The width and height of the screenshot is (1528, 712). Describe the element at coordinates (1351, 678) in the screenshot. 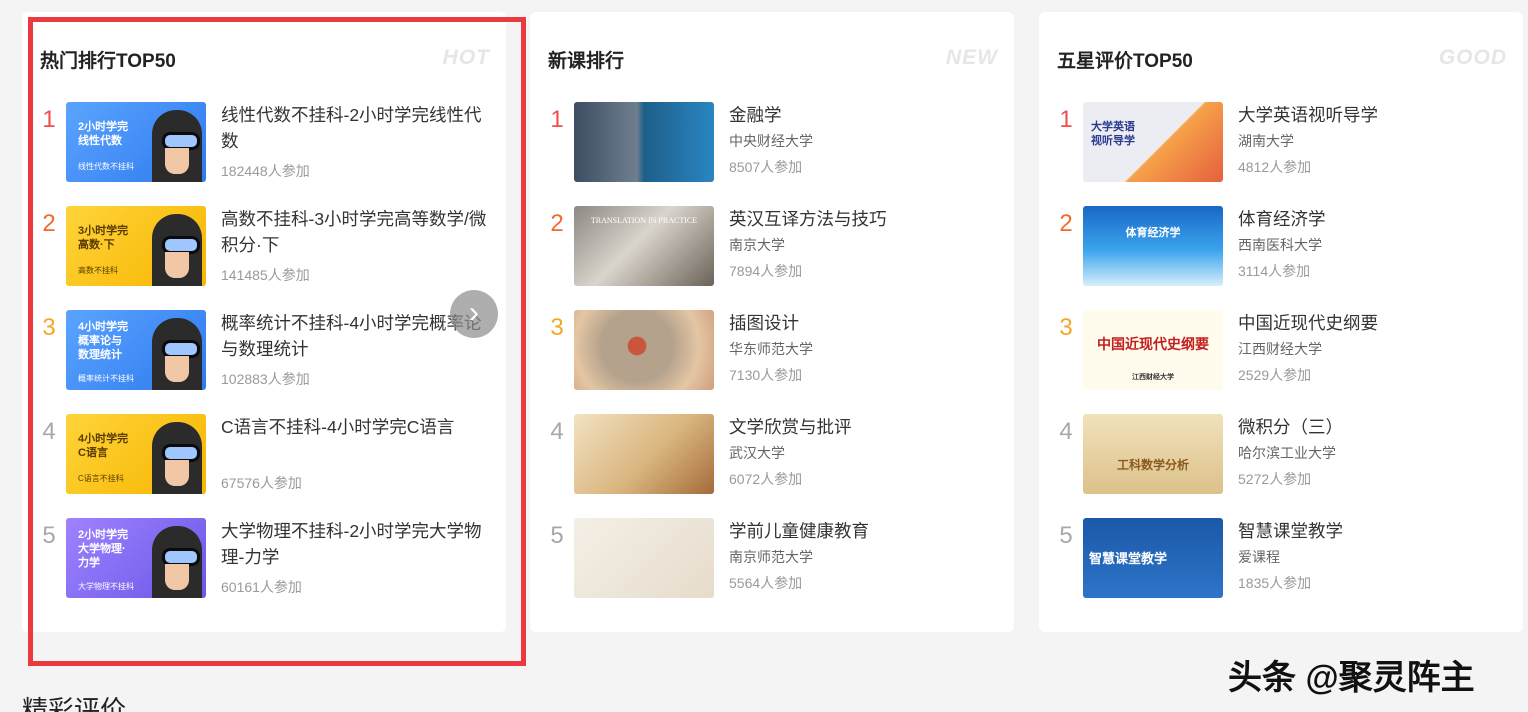

I see `watermark: 头条 @聚灵阵主` at that location.